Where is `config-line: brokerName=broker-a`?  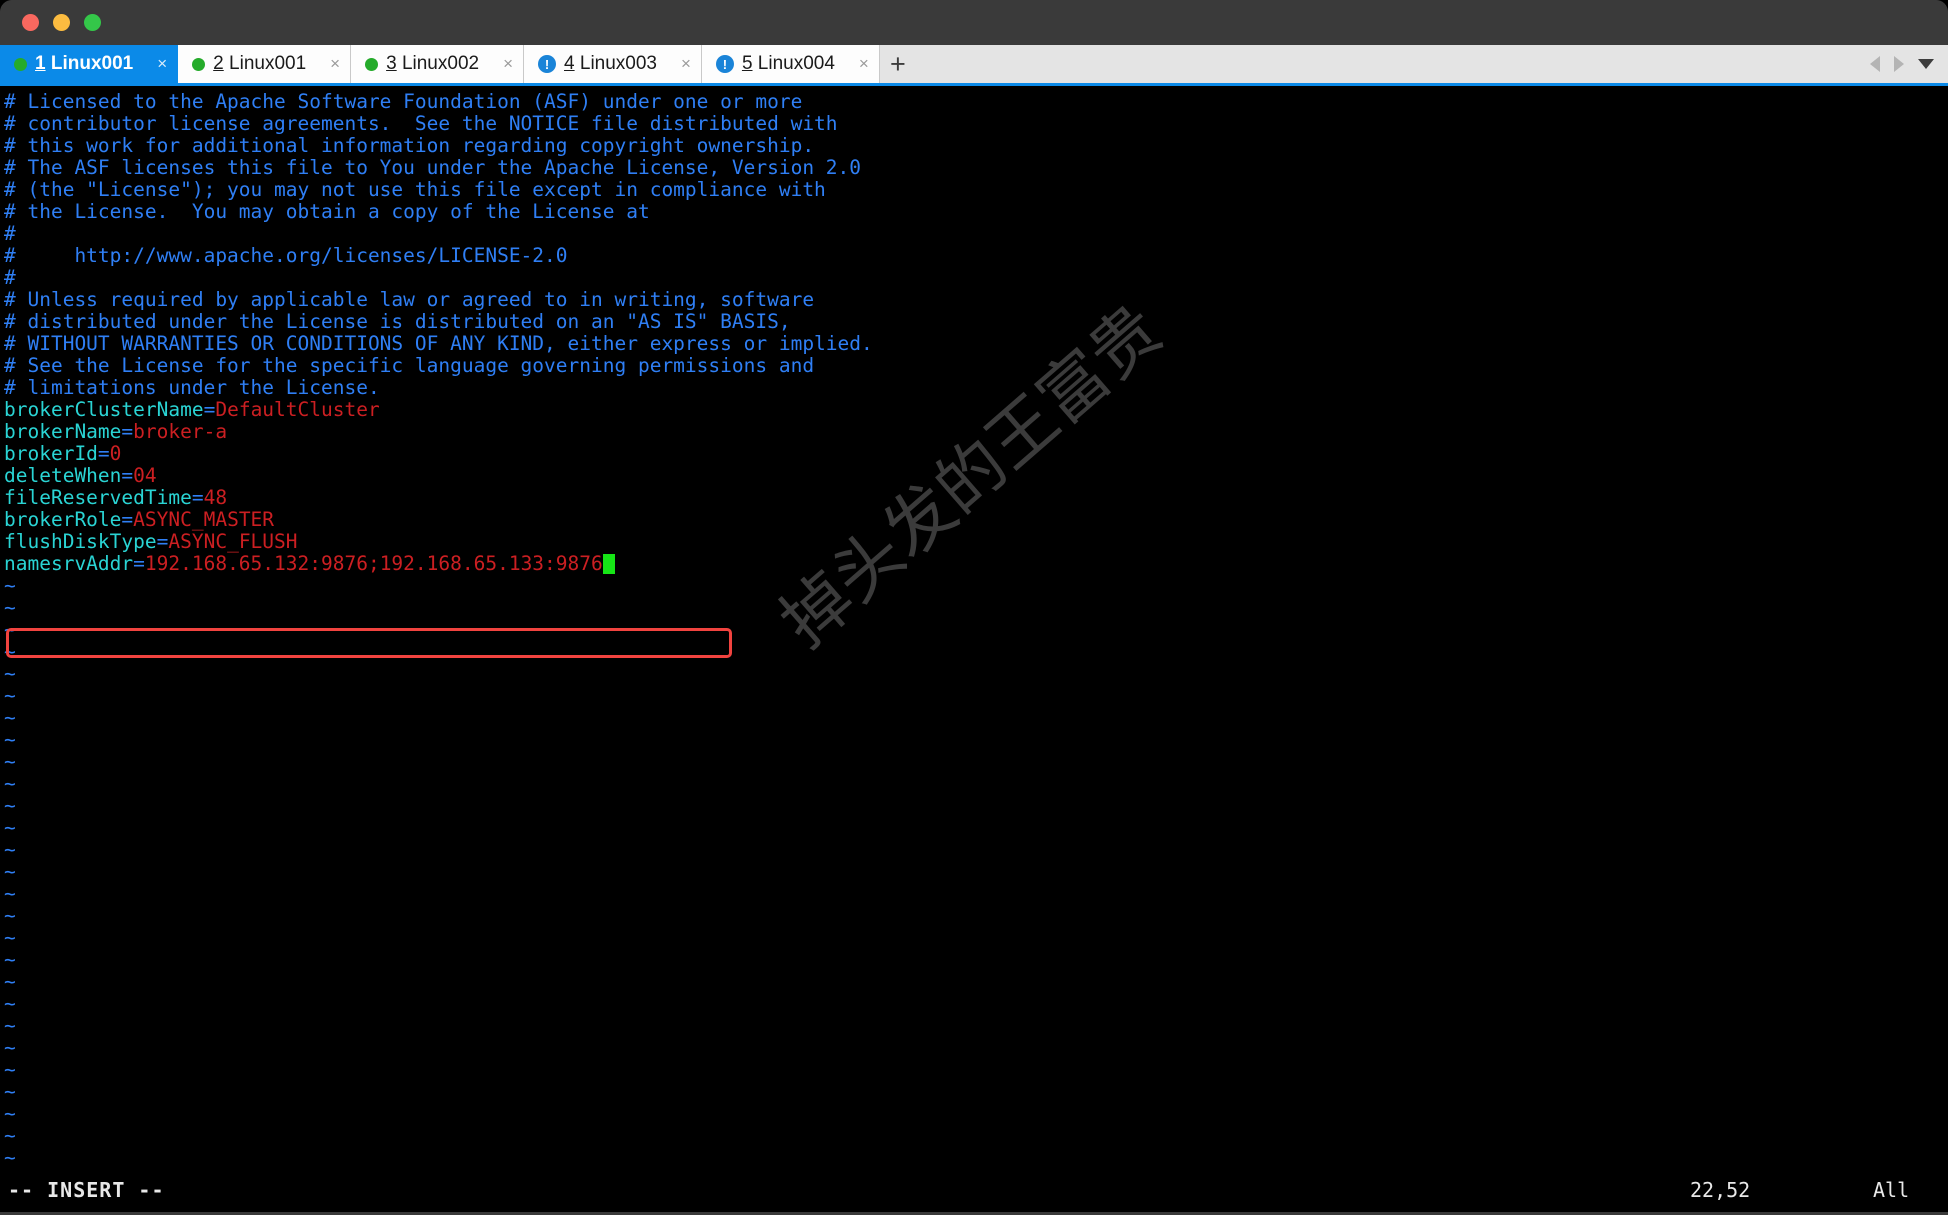
config-line: brokerName=broker-a is located at coordinates (976, 432).